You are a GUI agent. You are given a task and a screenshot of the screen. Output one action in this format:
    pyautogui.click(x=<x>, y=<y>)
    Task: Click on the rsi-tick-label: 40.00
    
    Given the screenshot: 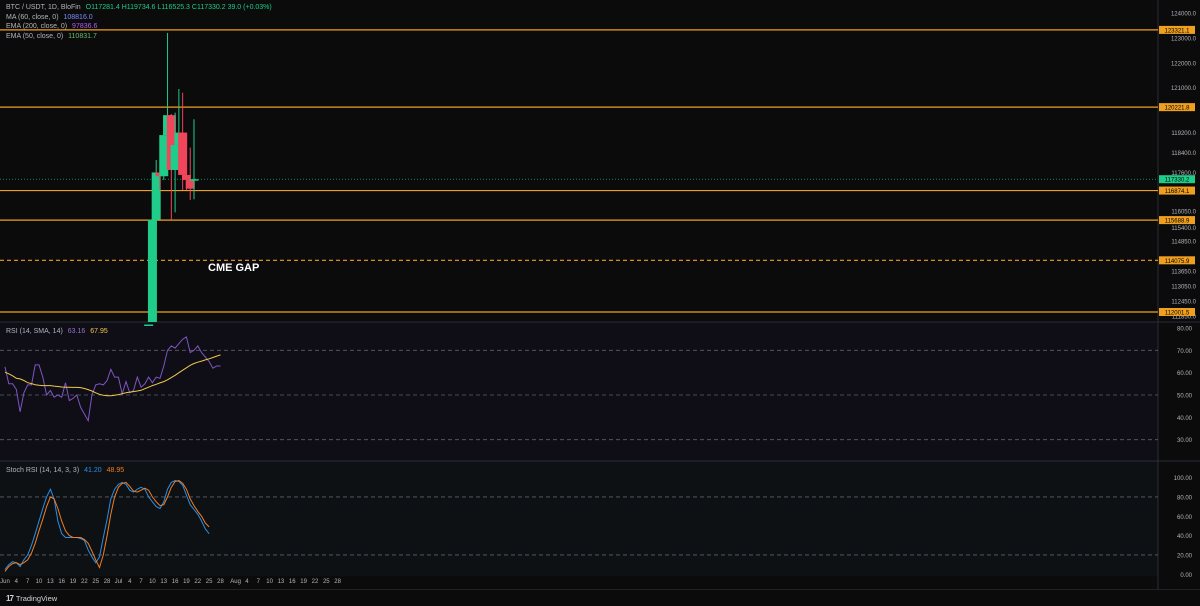 What is the action you would take?
    pyautogui.click(x=1185, y=419)
    